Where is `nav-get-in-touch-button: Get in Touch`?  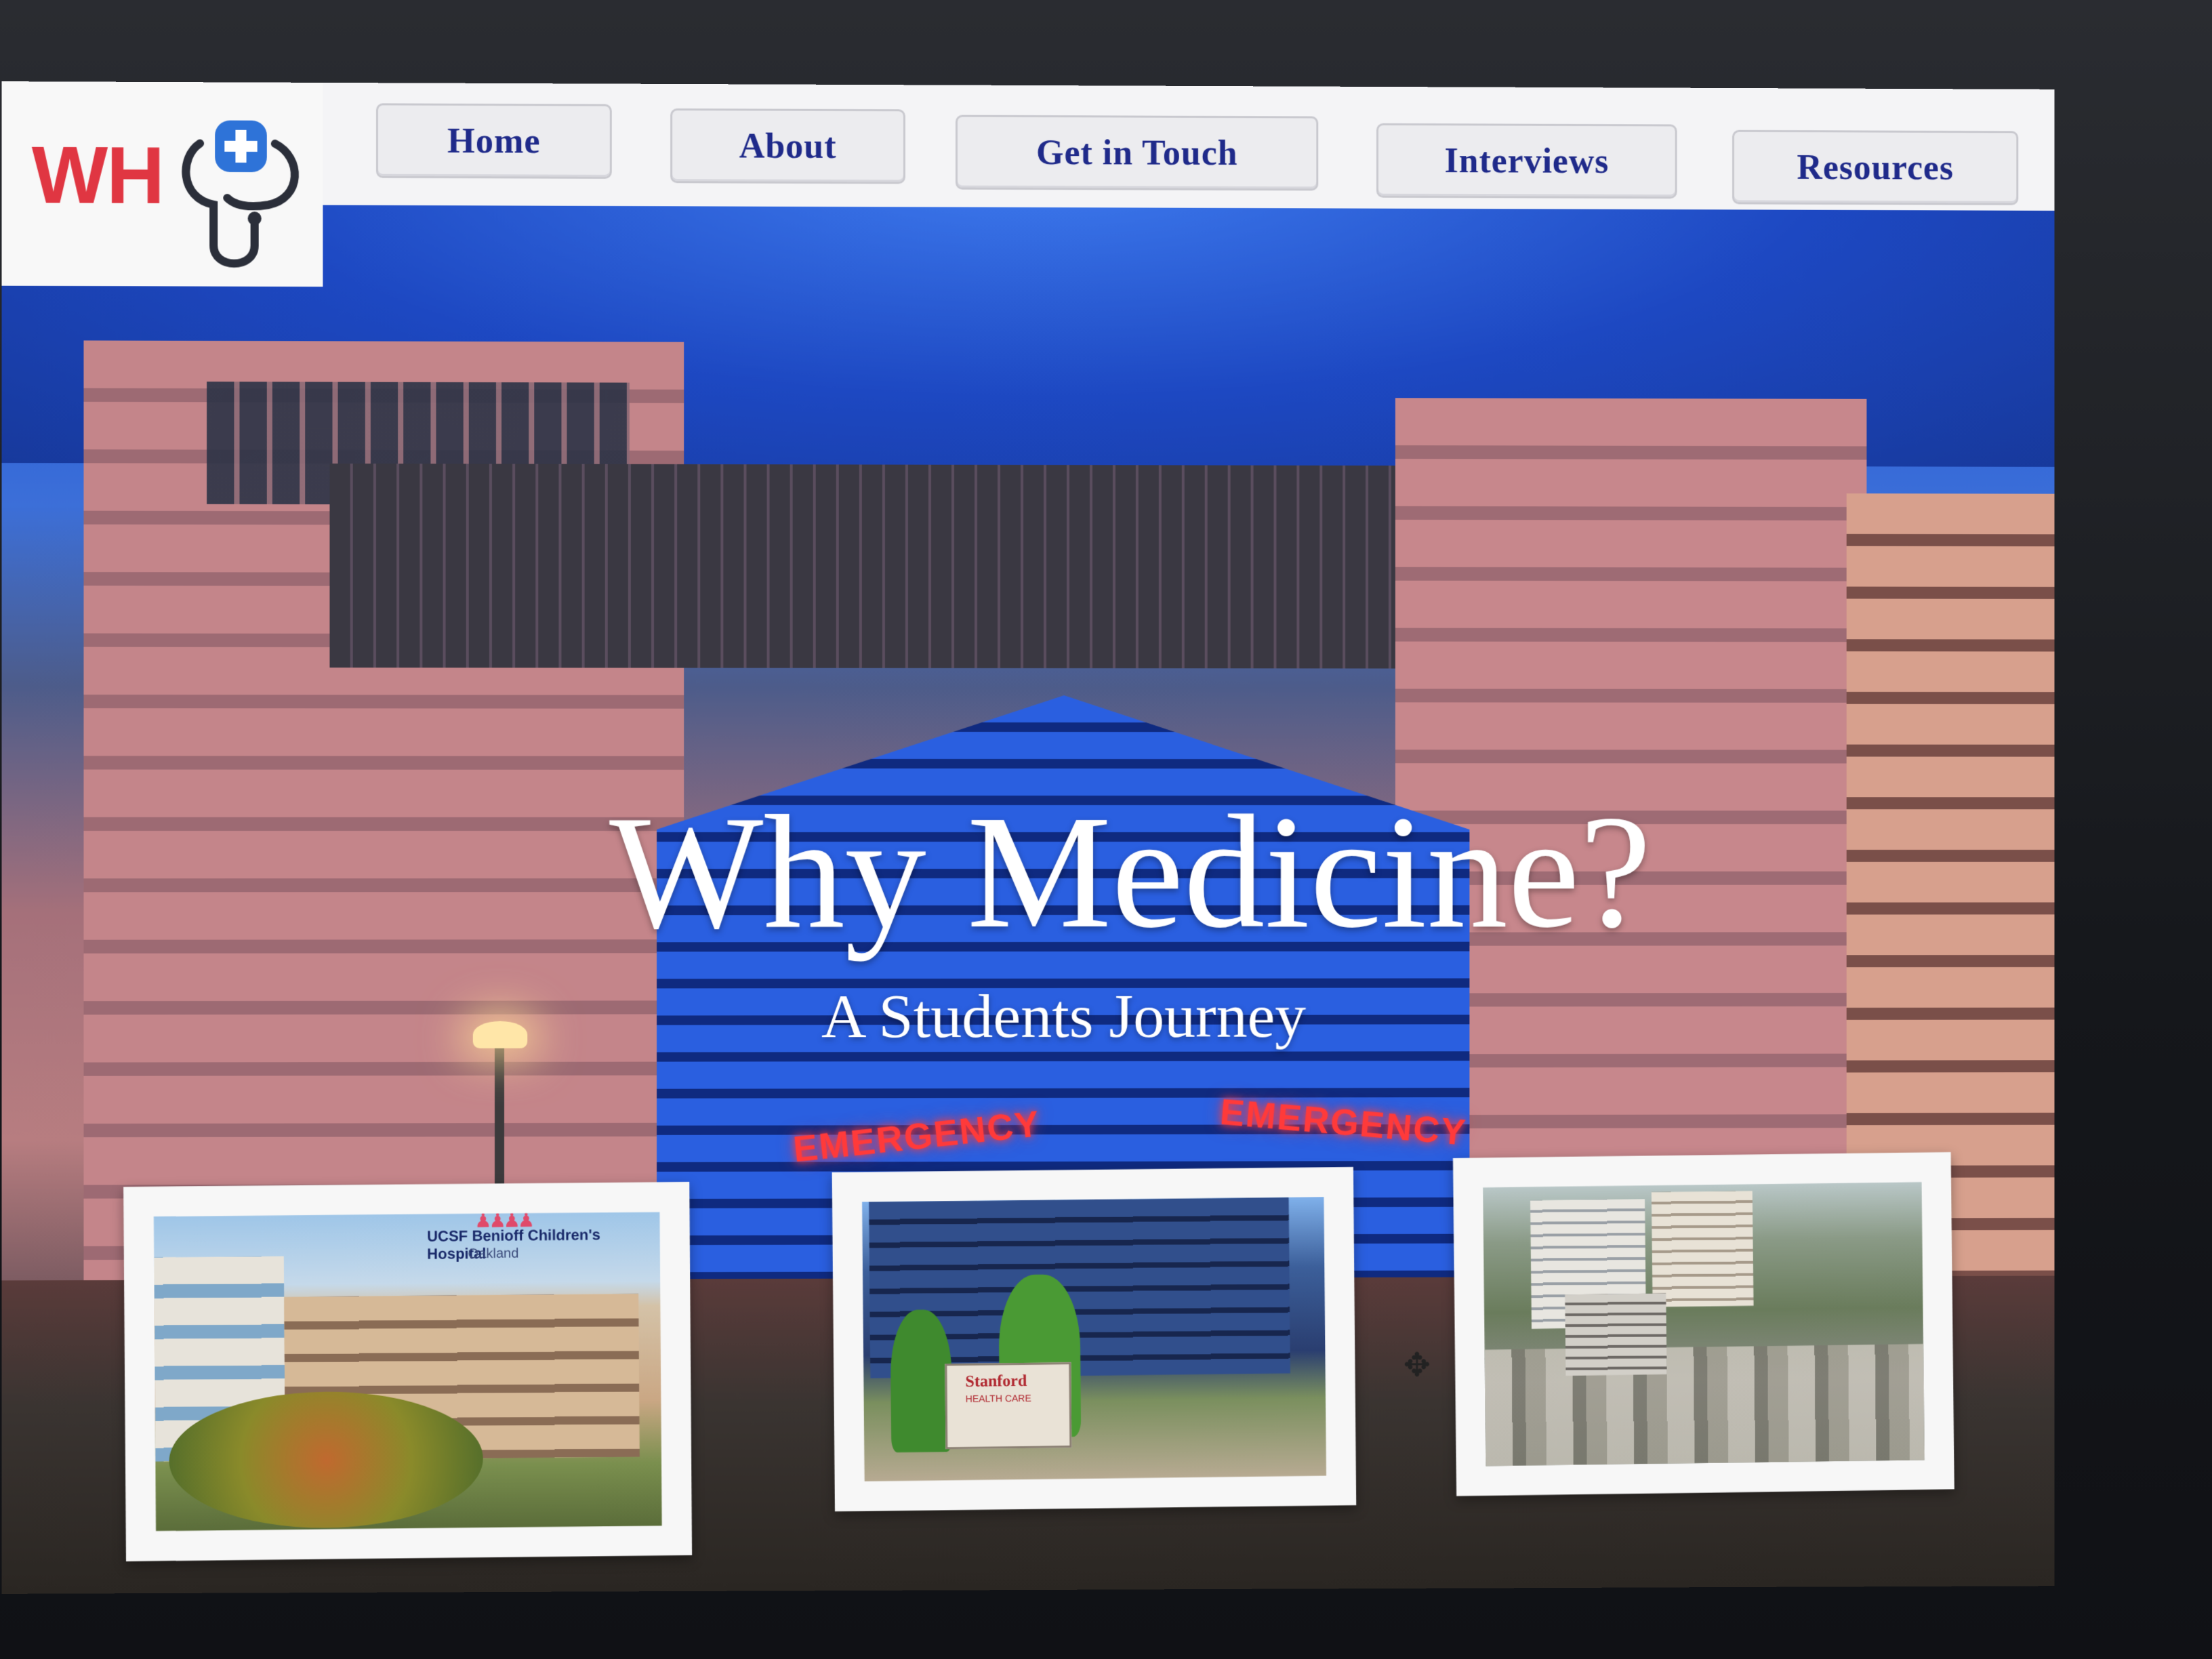 nav-get-in-touch-button: Get in Touch is located at coordinates (1137, 153).